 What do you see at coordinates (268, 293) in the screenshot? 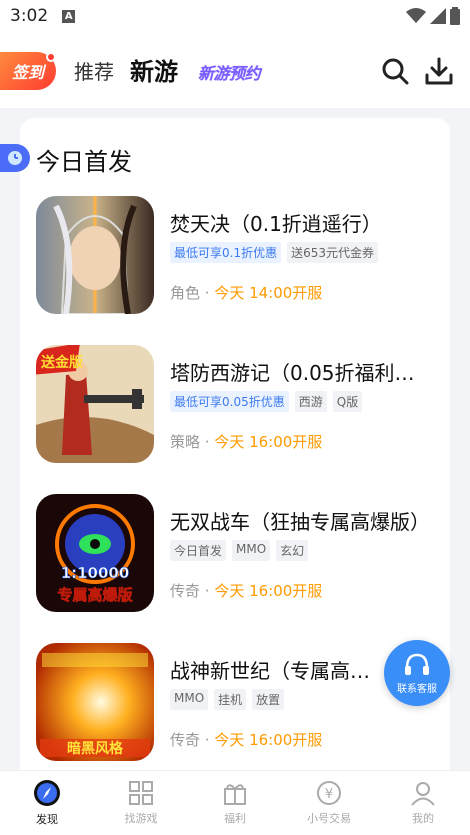
I see `game-open-time: 今天 14:00开服` at bounding box center [268, 293].